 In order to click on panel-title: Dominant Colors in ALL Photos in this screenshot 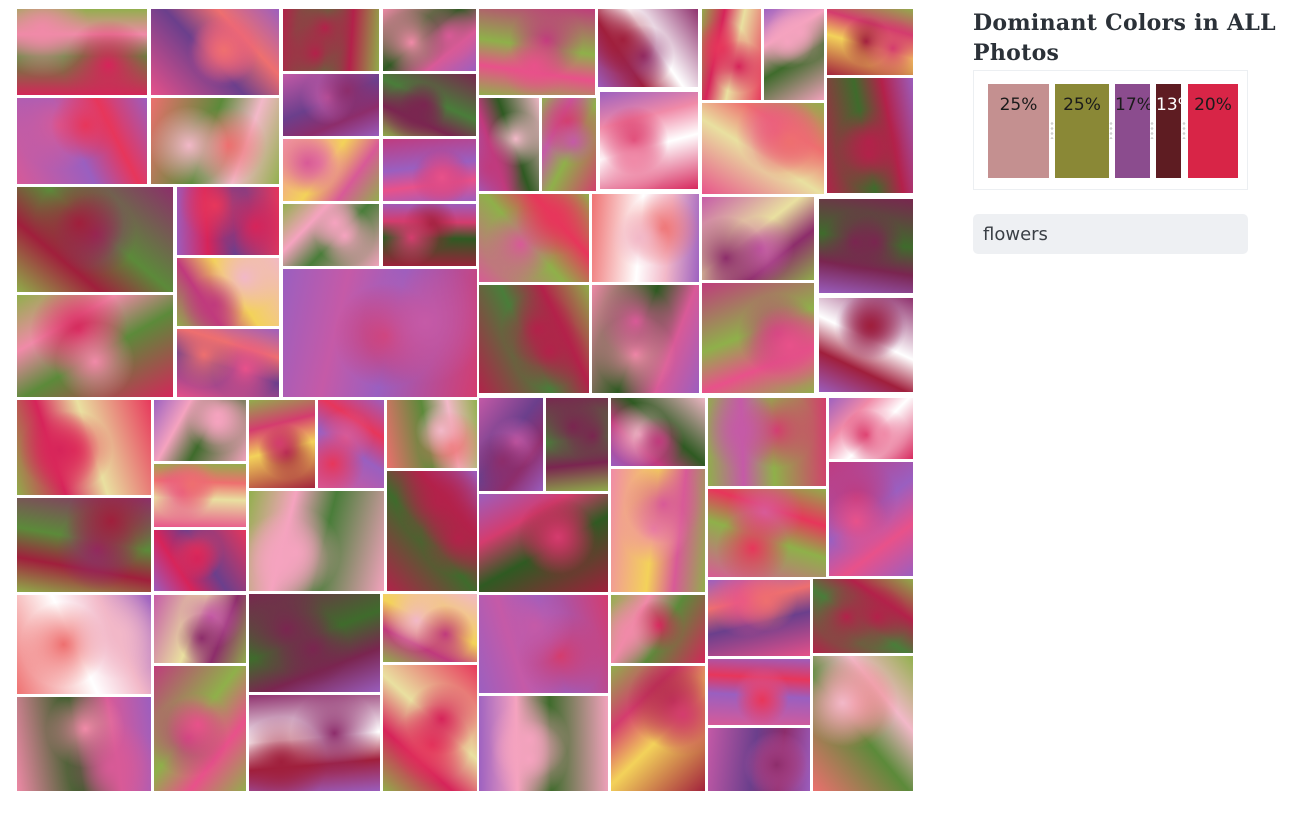, I will do `click(1124, 38)`.